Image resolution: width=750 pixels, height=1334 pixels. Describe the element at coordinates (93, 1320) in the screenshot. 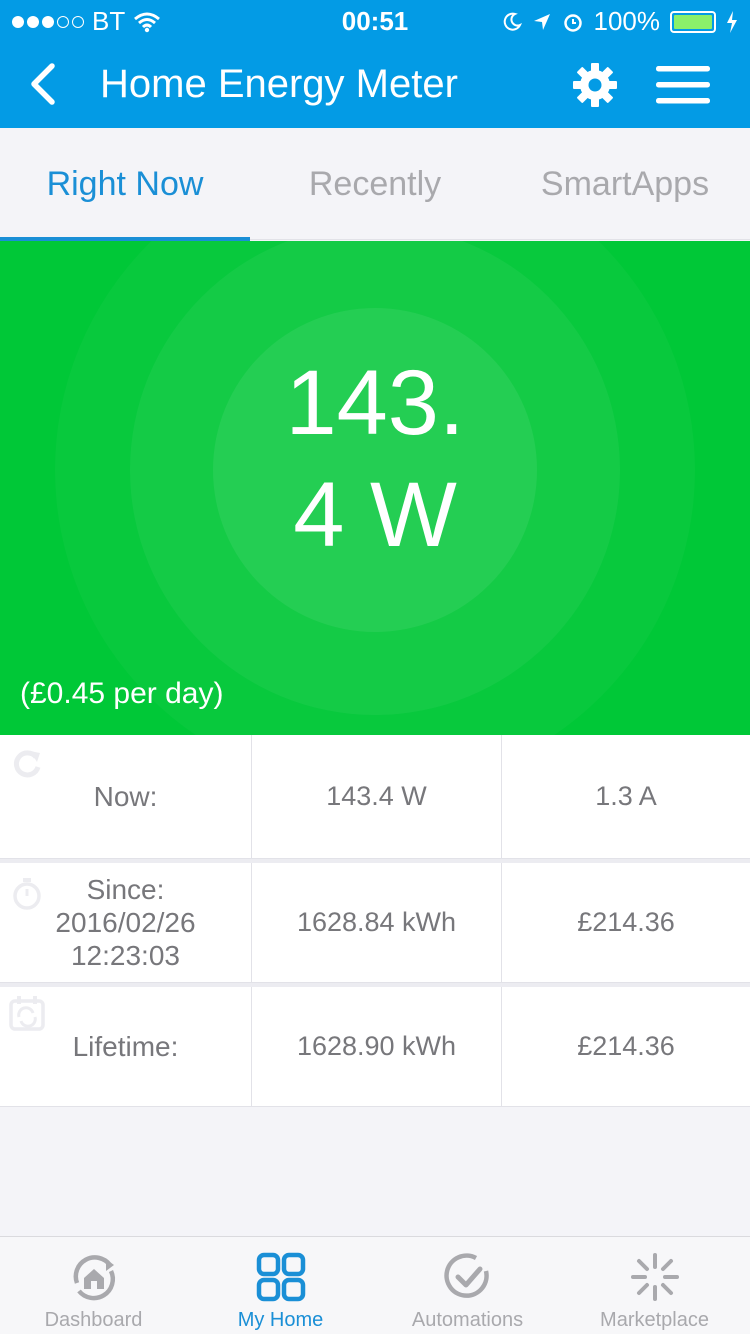

I see `bottom-tab-label: Dashboard` at that location.